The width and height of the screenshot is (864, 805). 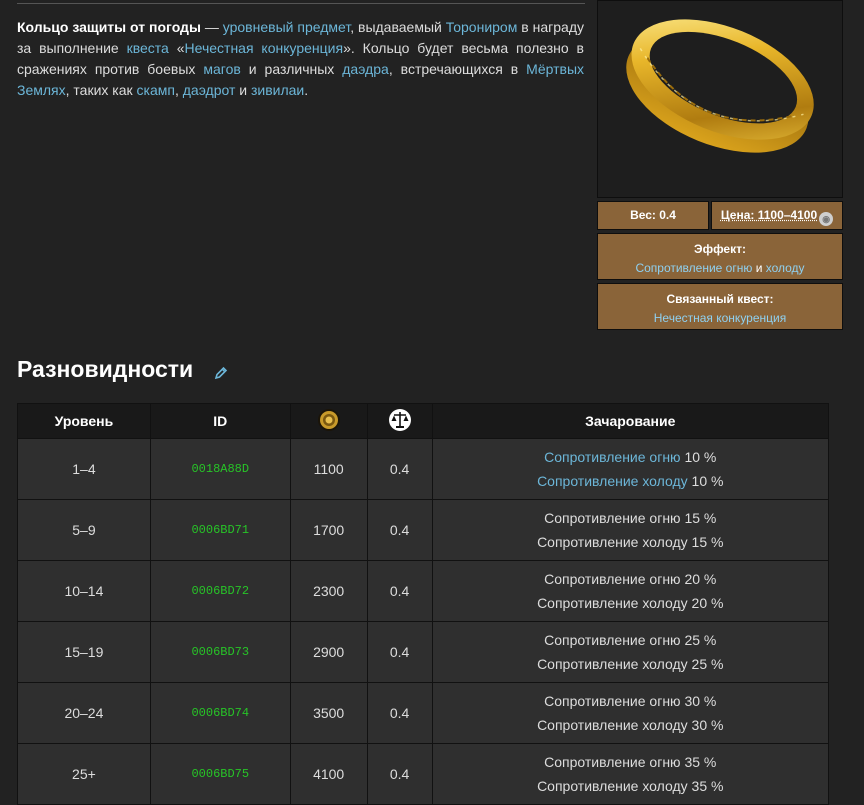 I want to click on enchant-fire-value: 20 %, so click(x=698, y=578).